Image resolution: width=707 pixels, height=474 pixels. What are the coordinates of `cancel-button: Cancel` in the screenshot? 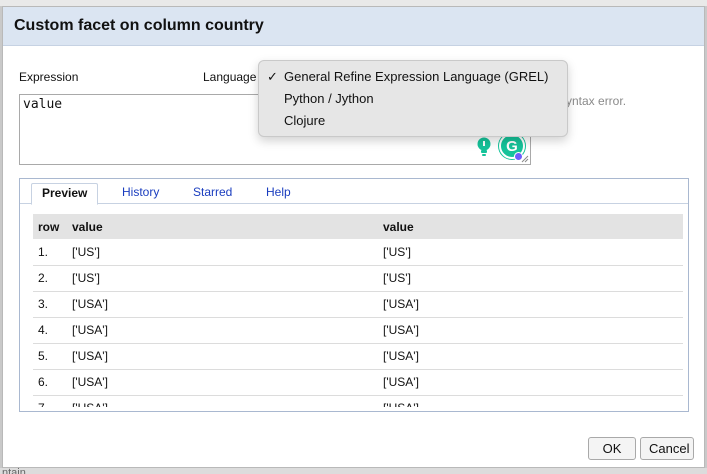 It's located at (667, 448).